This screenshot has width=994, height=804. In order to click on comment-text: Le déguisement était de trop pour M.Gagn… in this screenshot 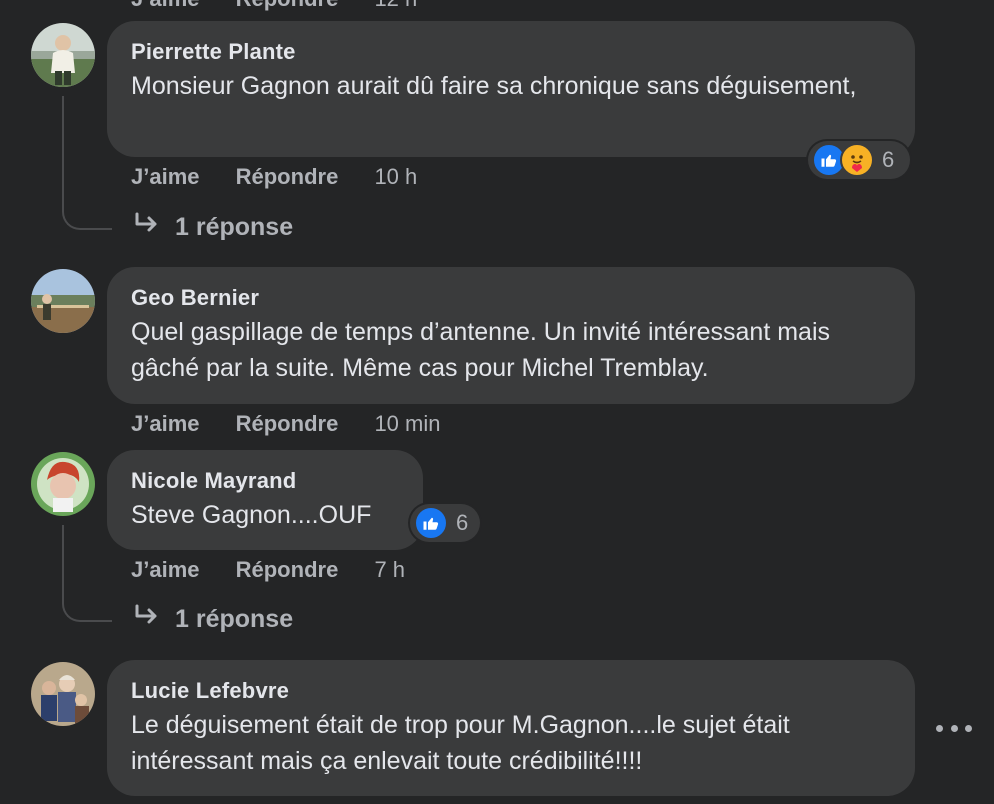, I will do `click(460, 743)`.